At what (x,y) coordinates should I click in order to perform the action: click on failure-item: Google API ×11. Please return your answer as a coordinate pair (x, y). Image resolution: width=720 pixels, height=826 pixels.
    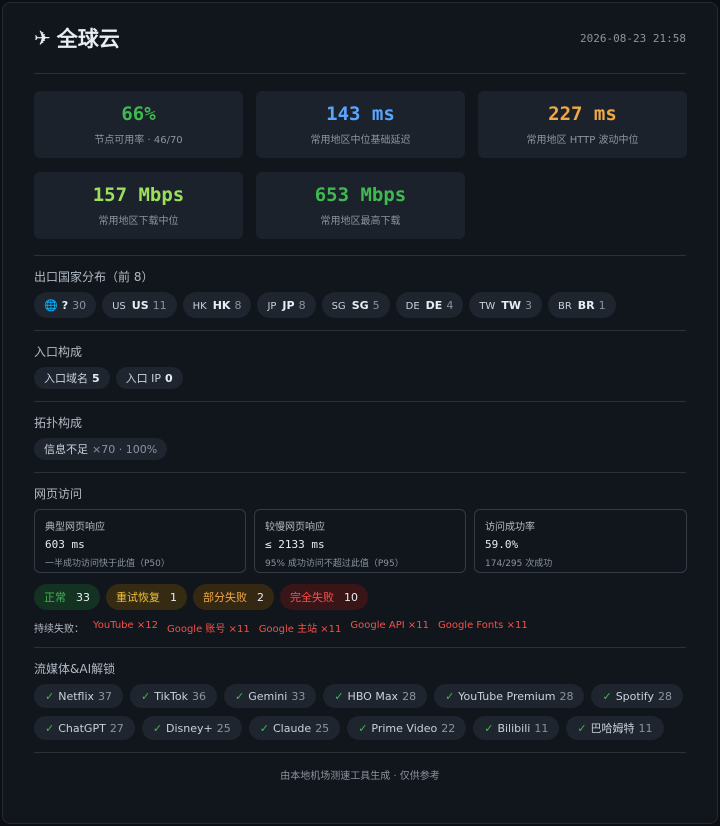
    Looking at the image, I should click on (389, 625).